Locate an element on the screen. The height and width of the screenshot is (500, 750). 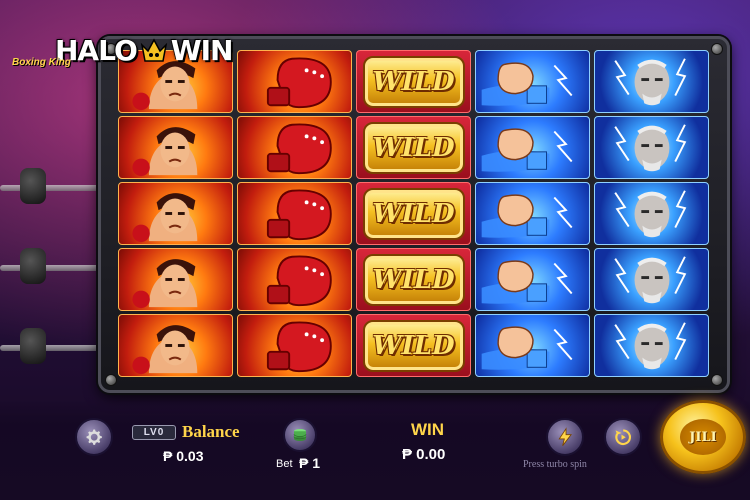
turbo-hint: Press turbo spin is located at coordinates (555, 464).